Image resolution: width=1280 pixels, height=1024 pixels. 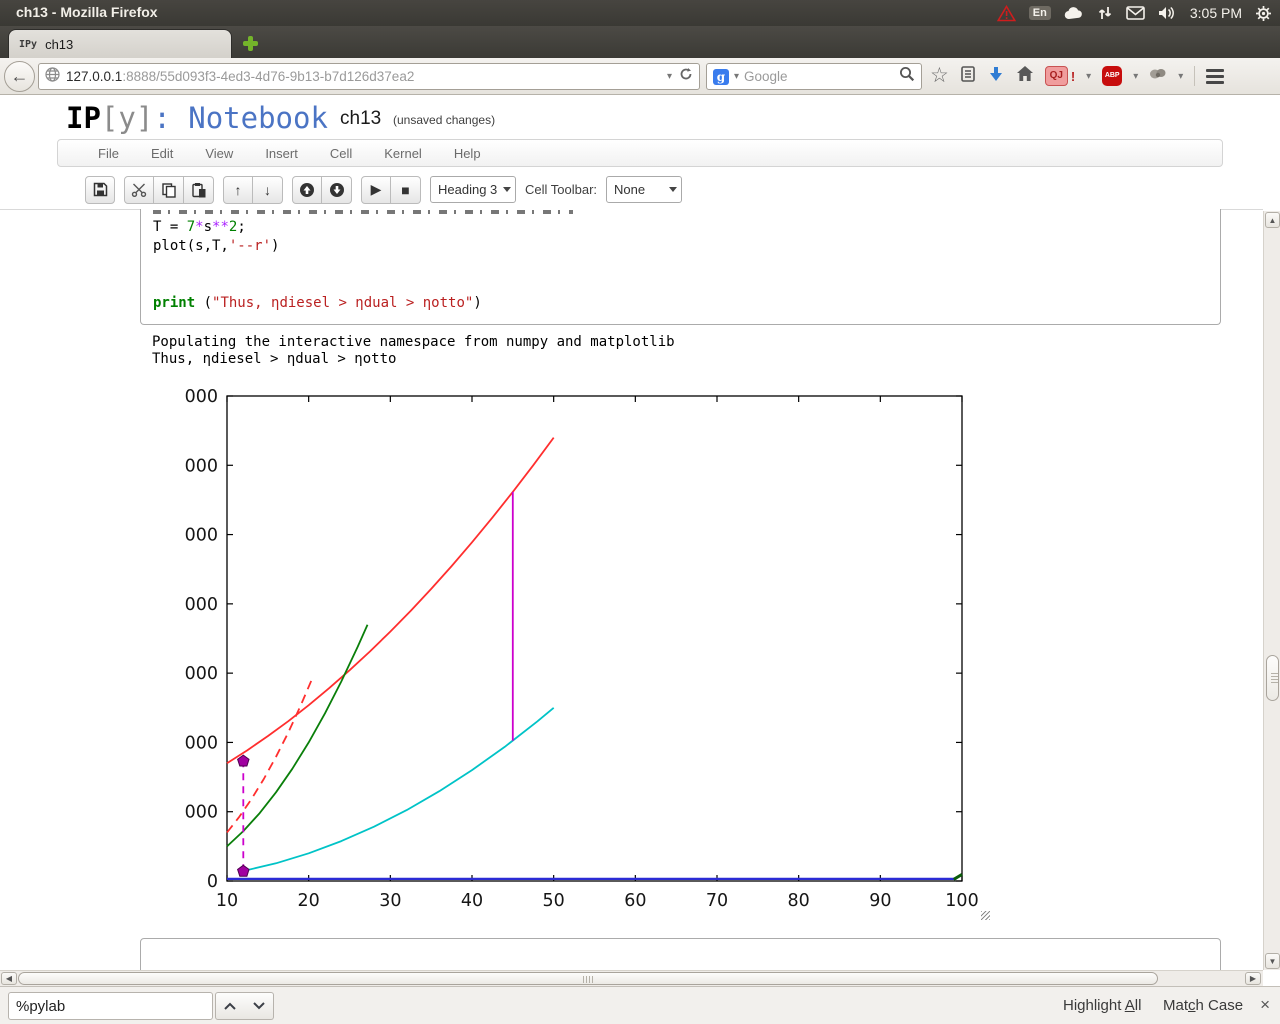 I want to click on back-button: ←, so click(x=19, y=76).